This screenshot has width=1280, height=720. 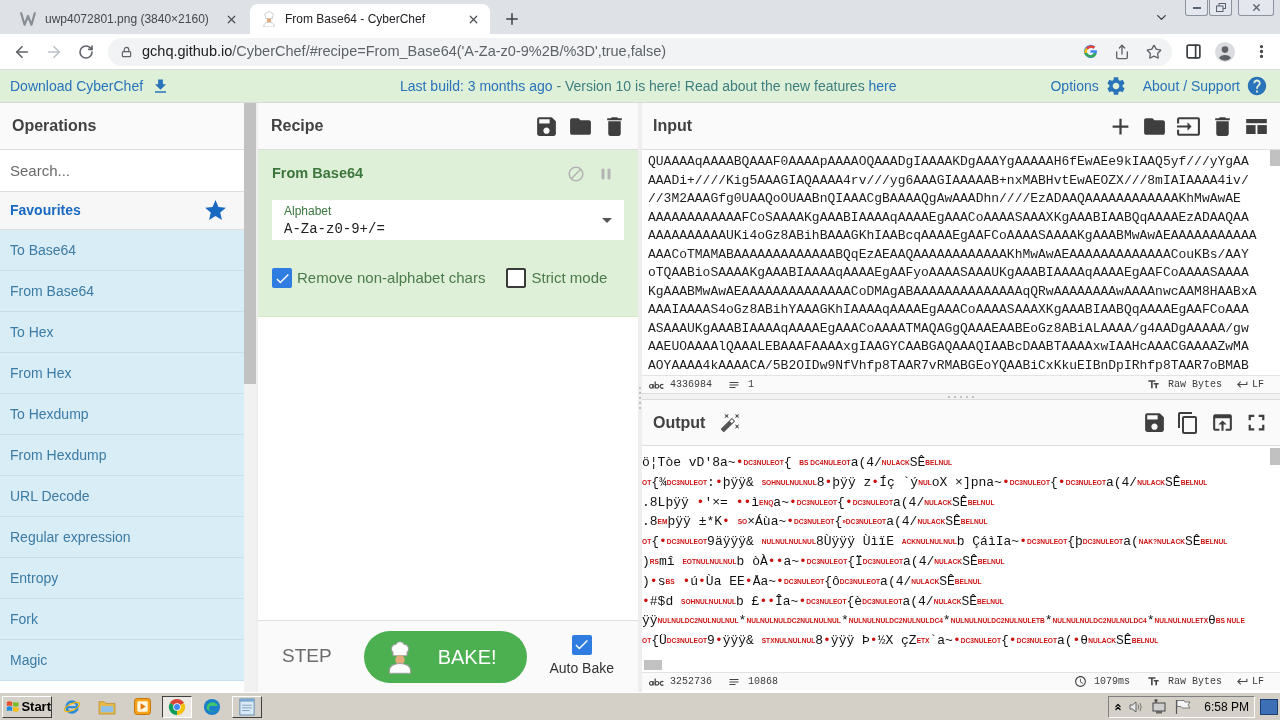 I want to click on caret-icon, so click(x=607, y=220).